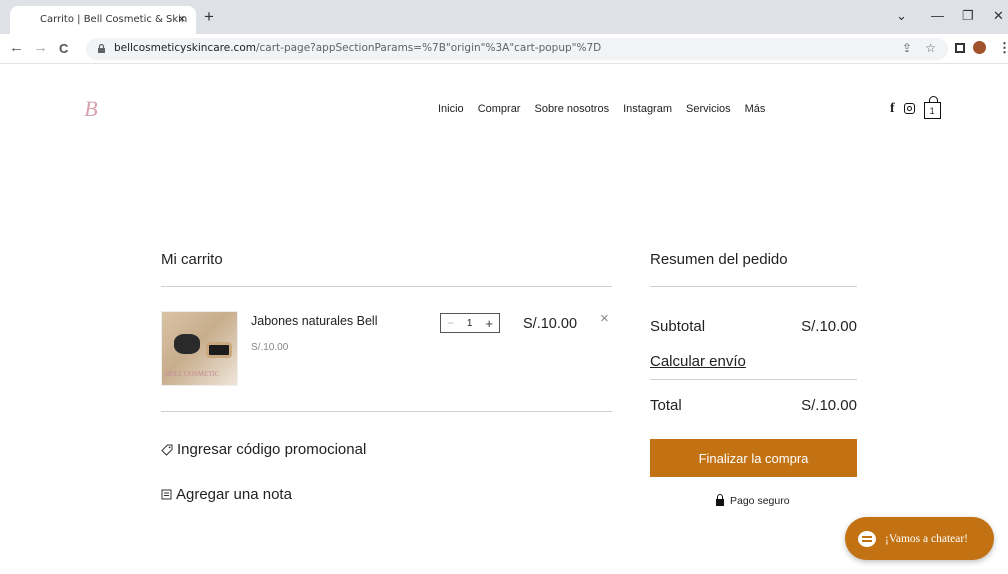  Describe the element at coordinates (489, 323) in the screenshot. I see `increase-quantity-button: +` at that location.